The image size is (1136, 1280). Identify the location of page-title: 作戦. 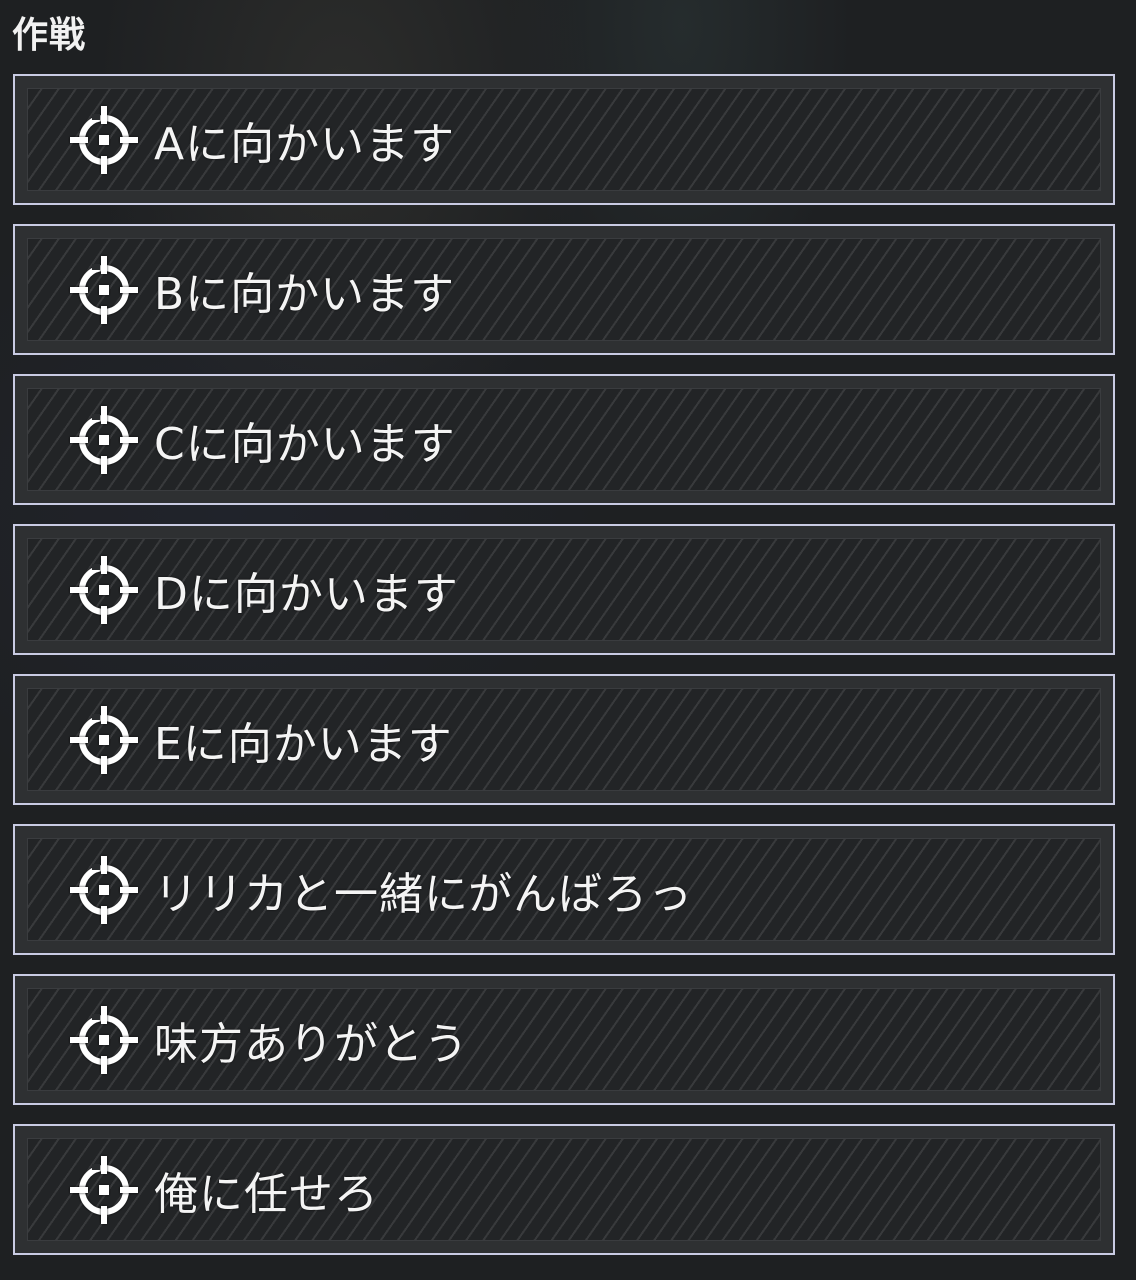
(49, 35).